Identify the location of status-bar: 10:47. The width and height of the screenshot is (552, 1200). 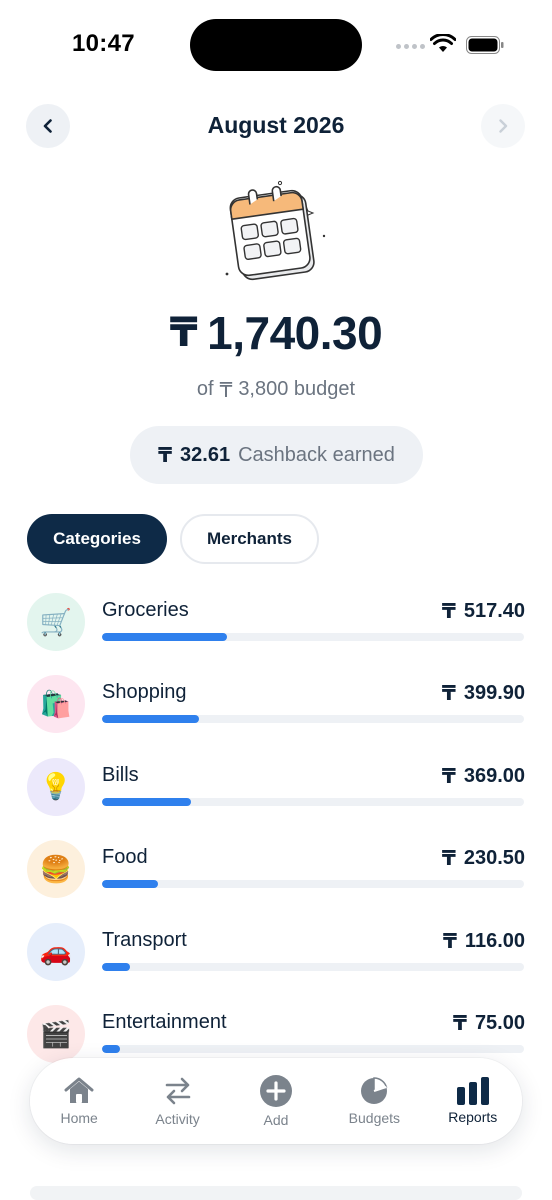
(276, 45).